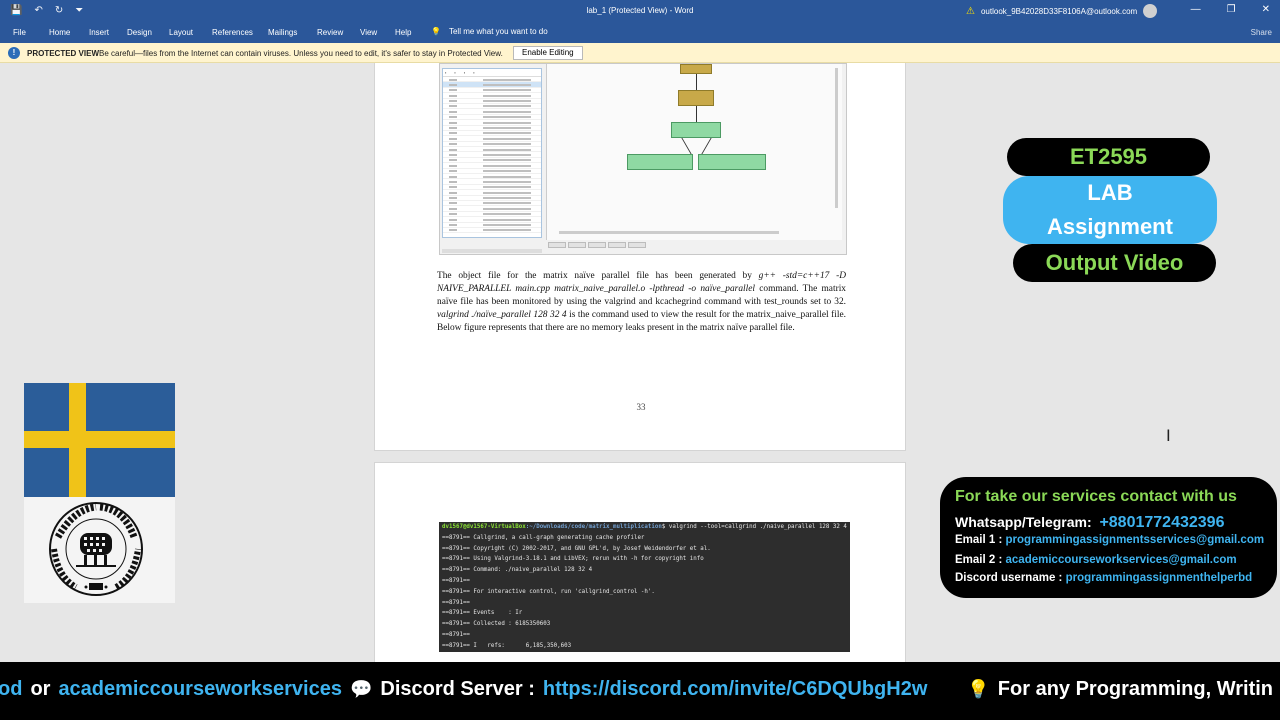  I want to click on assignment-label: Assignment, so click(1110, 226).